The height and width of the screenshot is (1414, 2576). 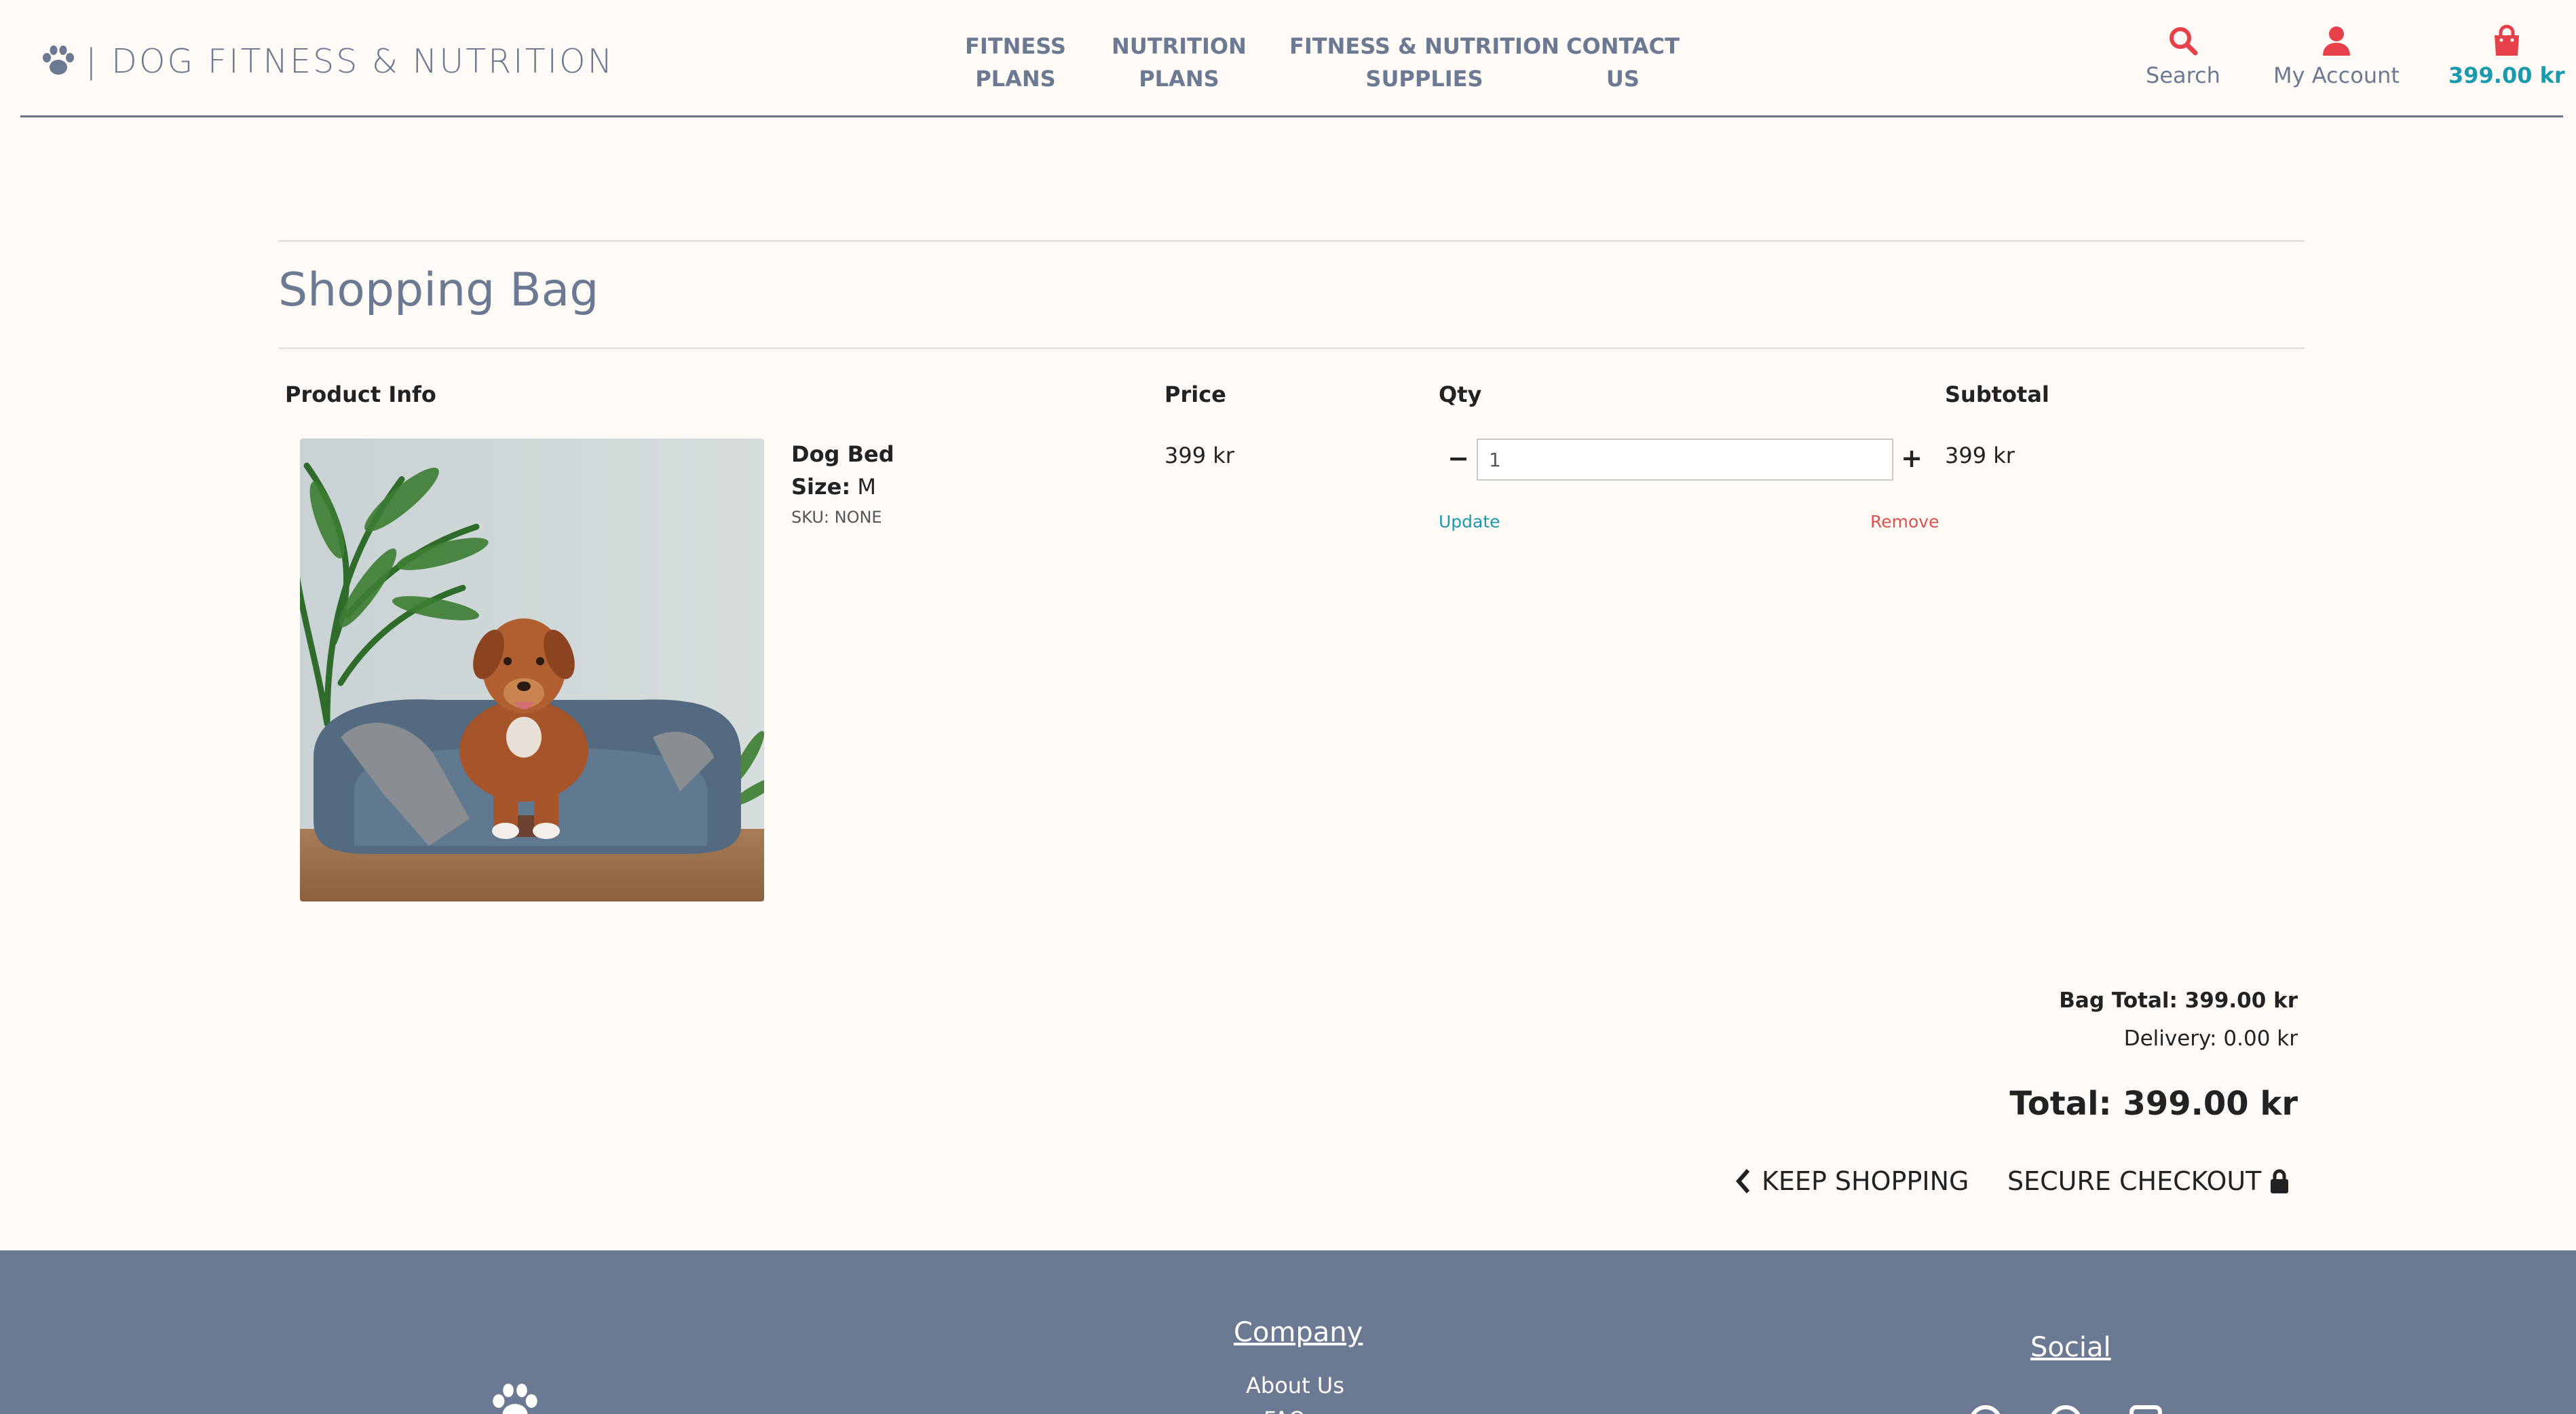 What do you see at coordinates (1685, 460) in the screenshot?
I see `quantity-input` at bounding box center [1685, 460].